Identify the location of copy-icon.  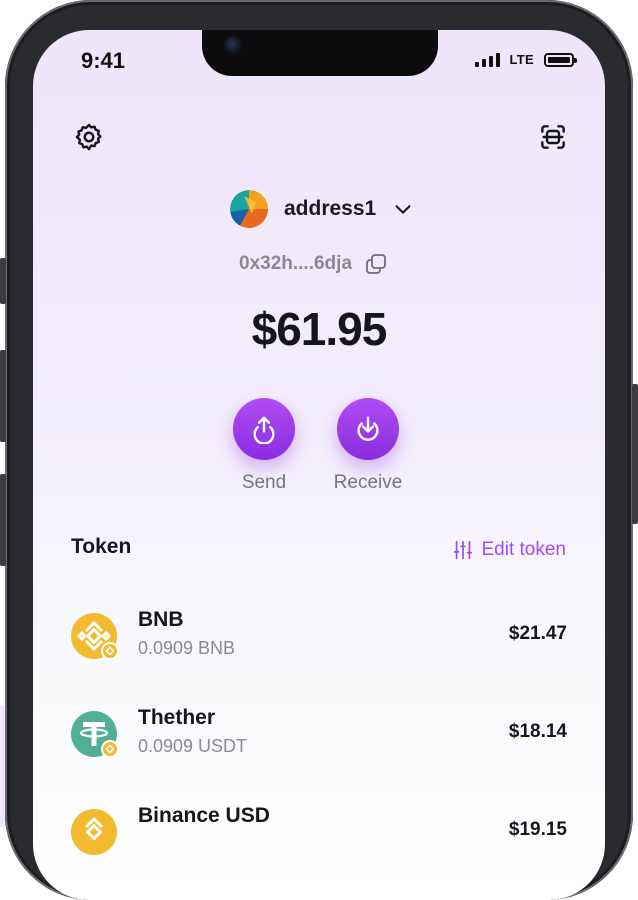
(376, 264).